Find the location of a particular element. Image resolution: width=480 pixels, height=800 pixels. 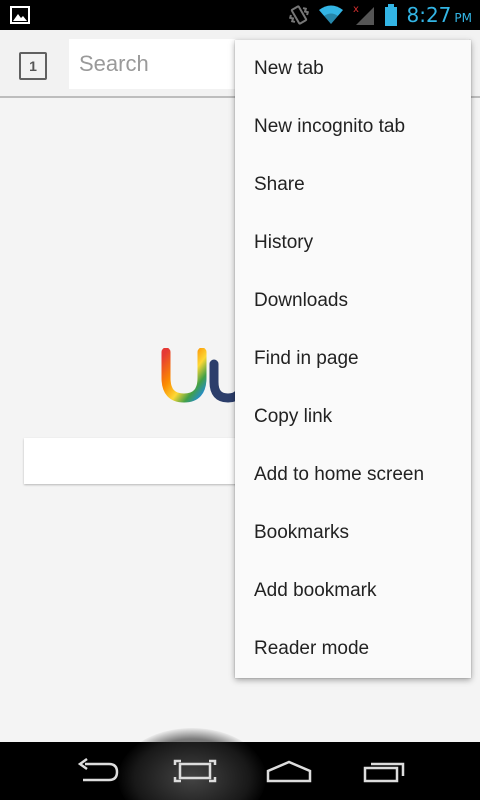

screenshot-icon is located at coordinates (195, 771).